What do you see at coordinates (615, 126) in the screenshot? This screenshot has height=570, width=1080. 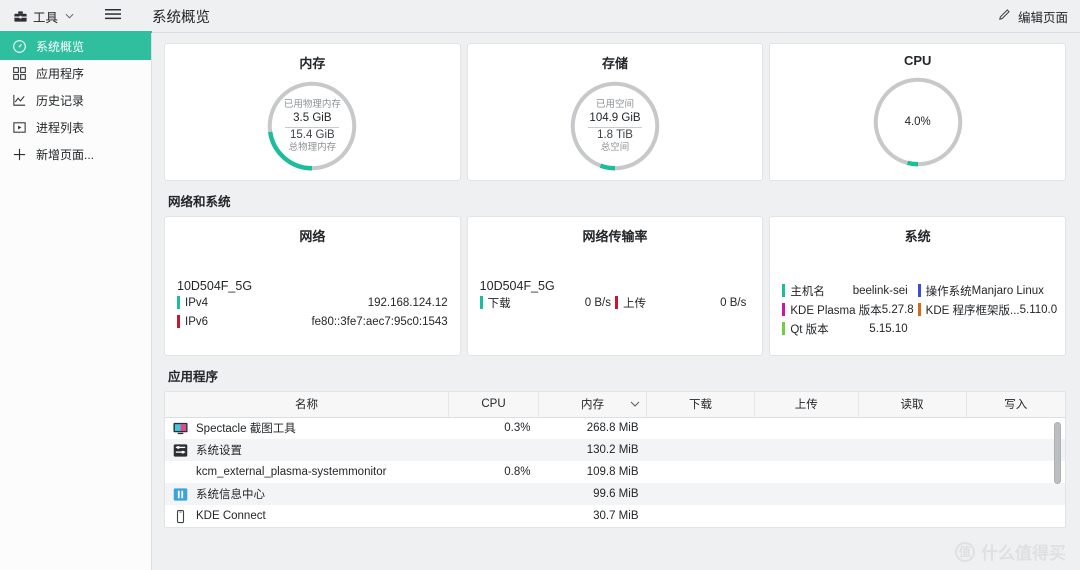 I see `storage-gauge: 已用空间 104.9 GiB 1.8 TiB 总空间` at bounding box center [615, 126].